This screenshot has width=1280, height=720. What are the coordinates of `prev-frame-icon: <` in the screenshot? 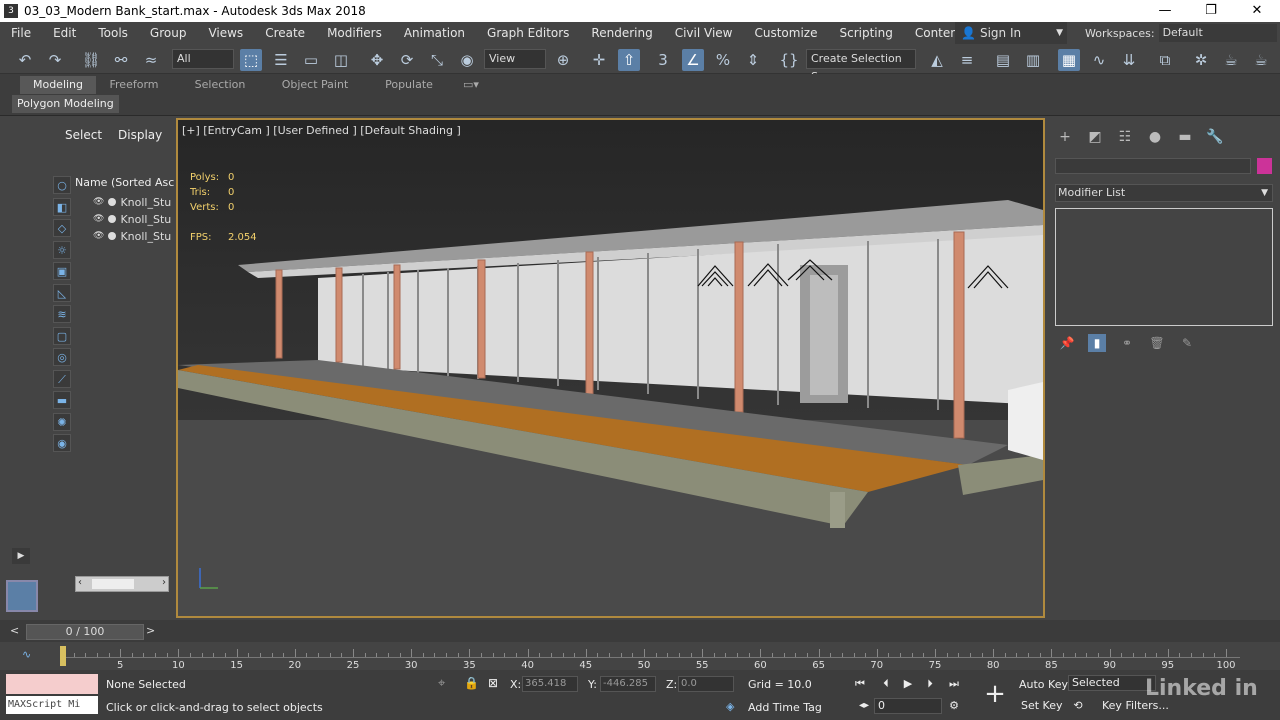 It's located at (14, 630).